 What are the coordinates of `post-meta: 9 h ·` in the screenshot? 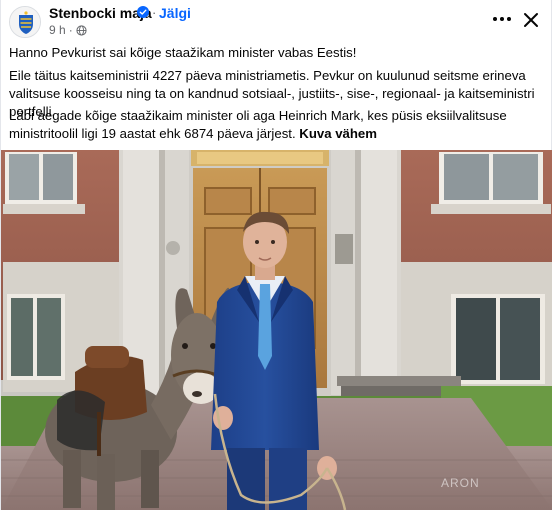 It's located at (68, 30).